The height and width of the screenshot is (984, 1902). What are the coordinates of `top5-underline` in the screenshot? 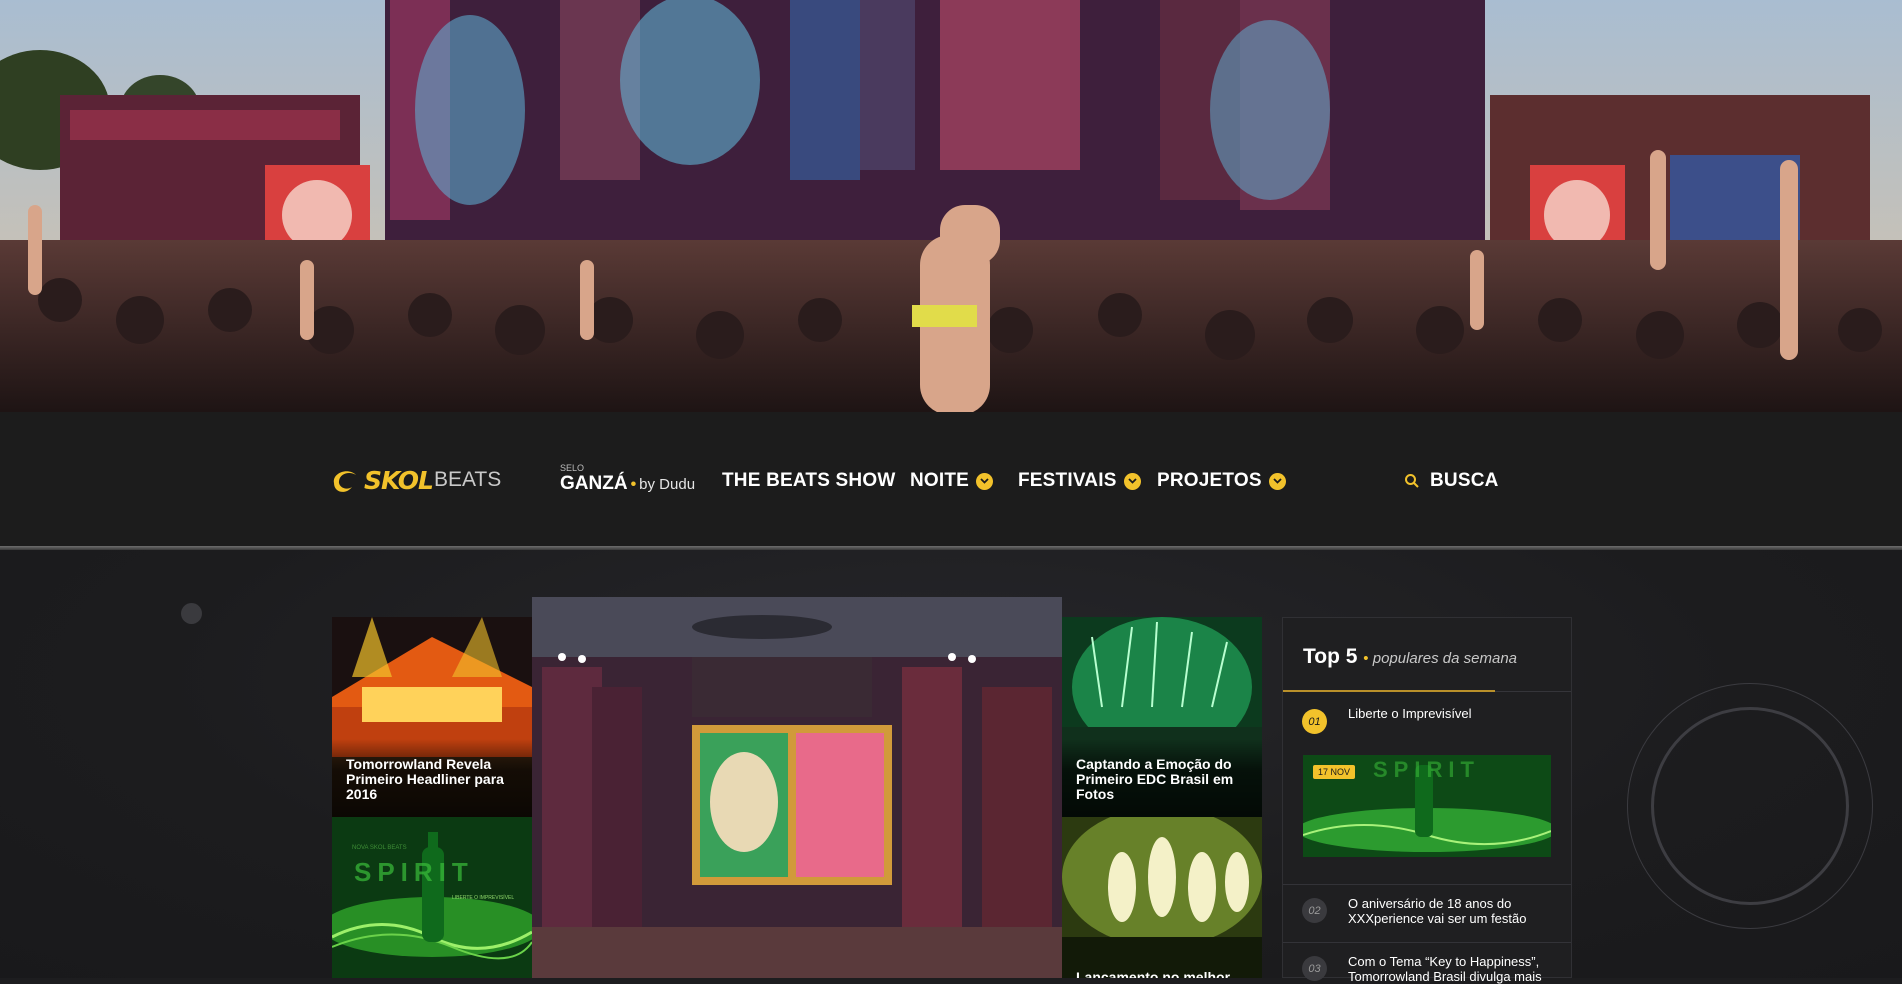 It's located at (1389, 691).